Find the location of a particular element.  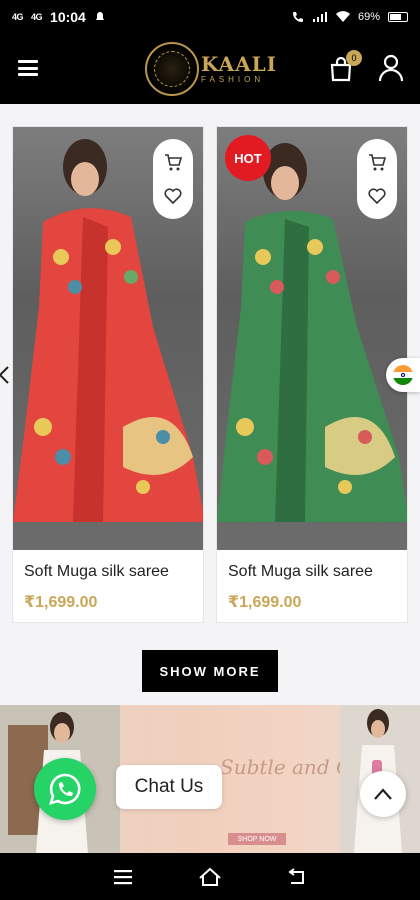

signal-icon is located at coordinates (319, 17).